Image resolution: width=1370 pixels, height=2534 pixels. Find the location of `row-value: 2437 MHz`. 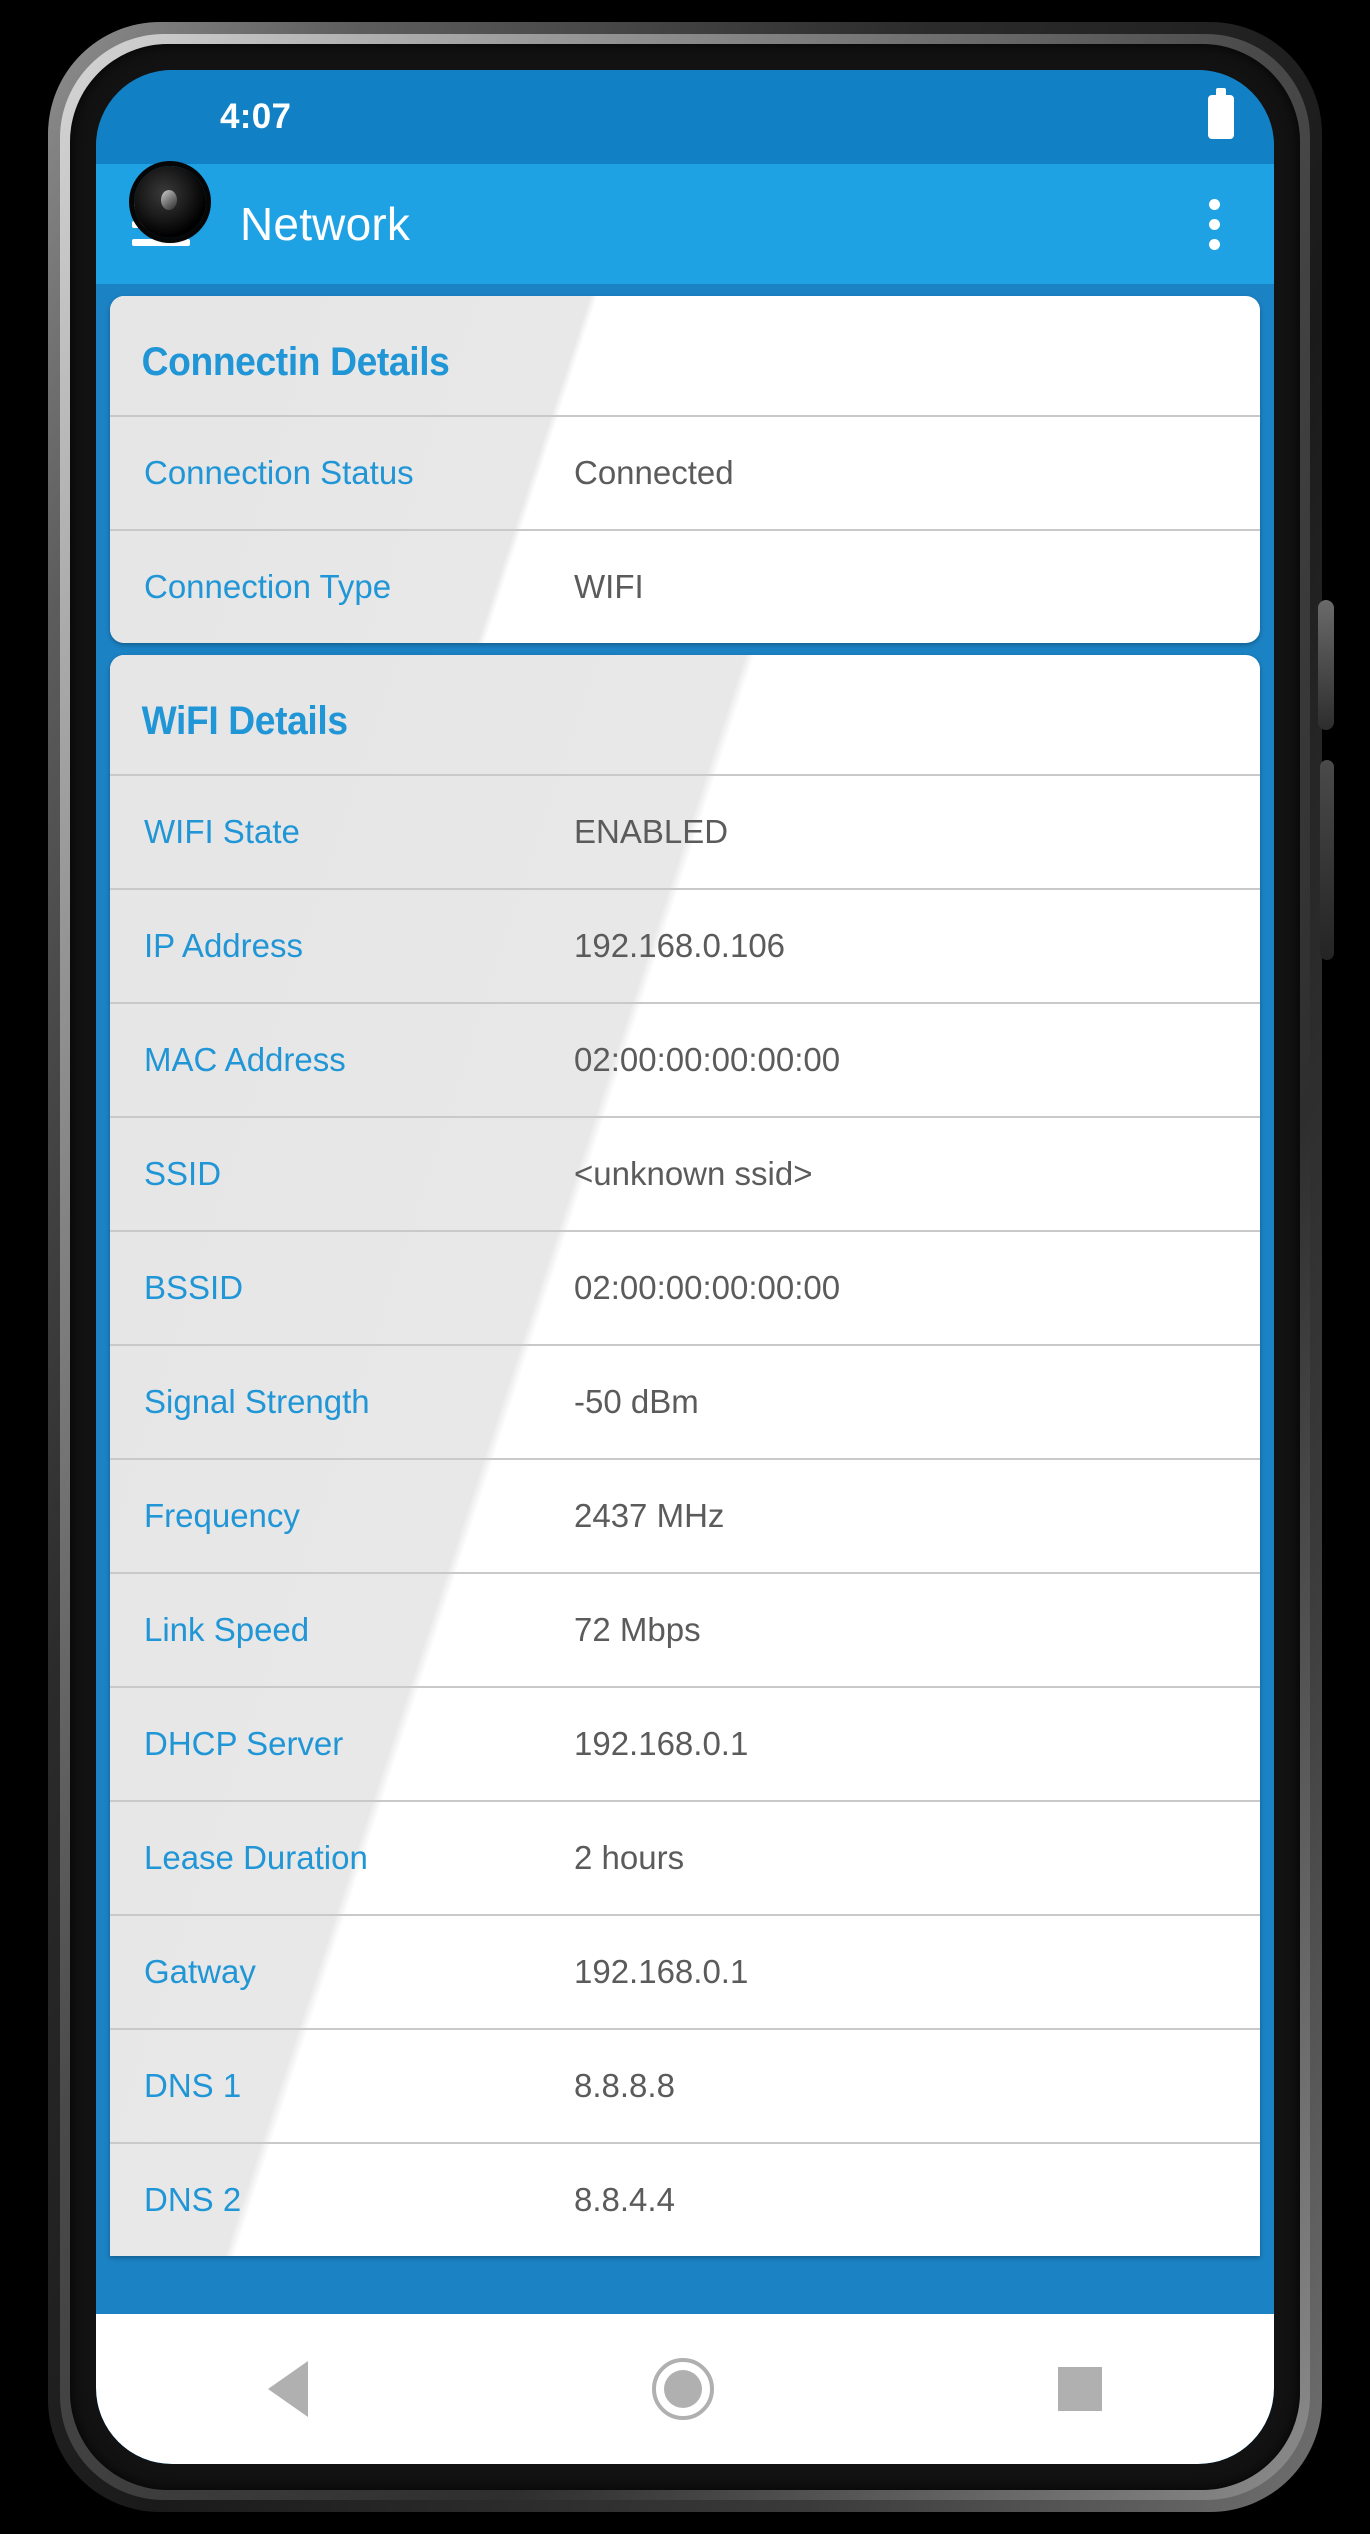

row-value: 2437 MHz is located at coordinates (649, 1515).